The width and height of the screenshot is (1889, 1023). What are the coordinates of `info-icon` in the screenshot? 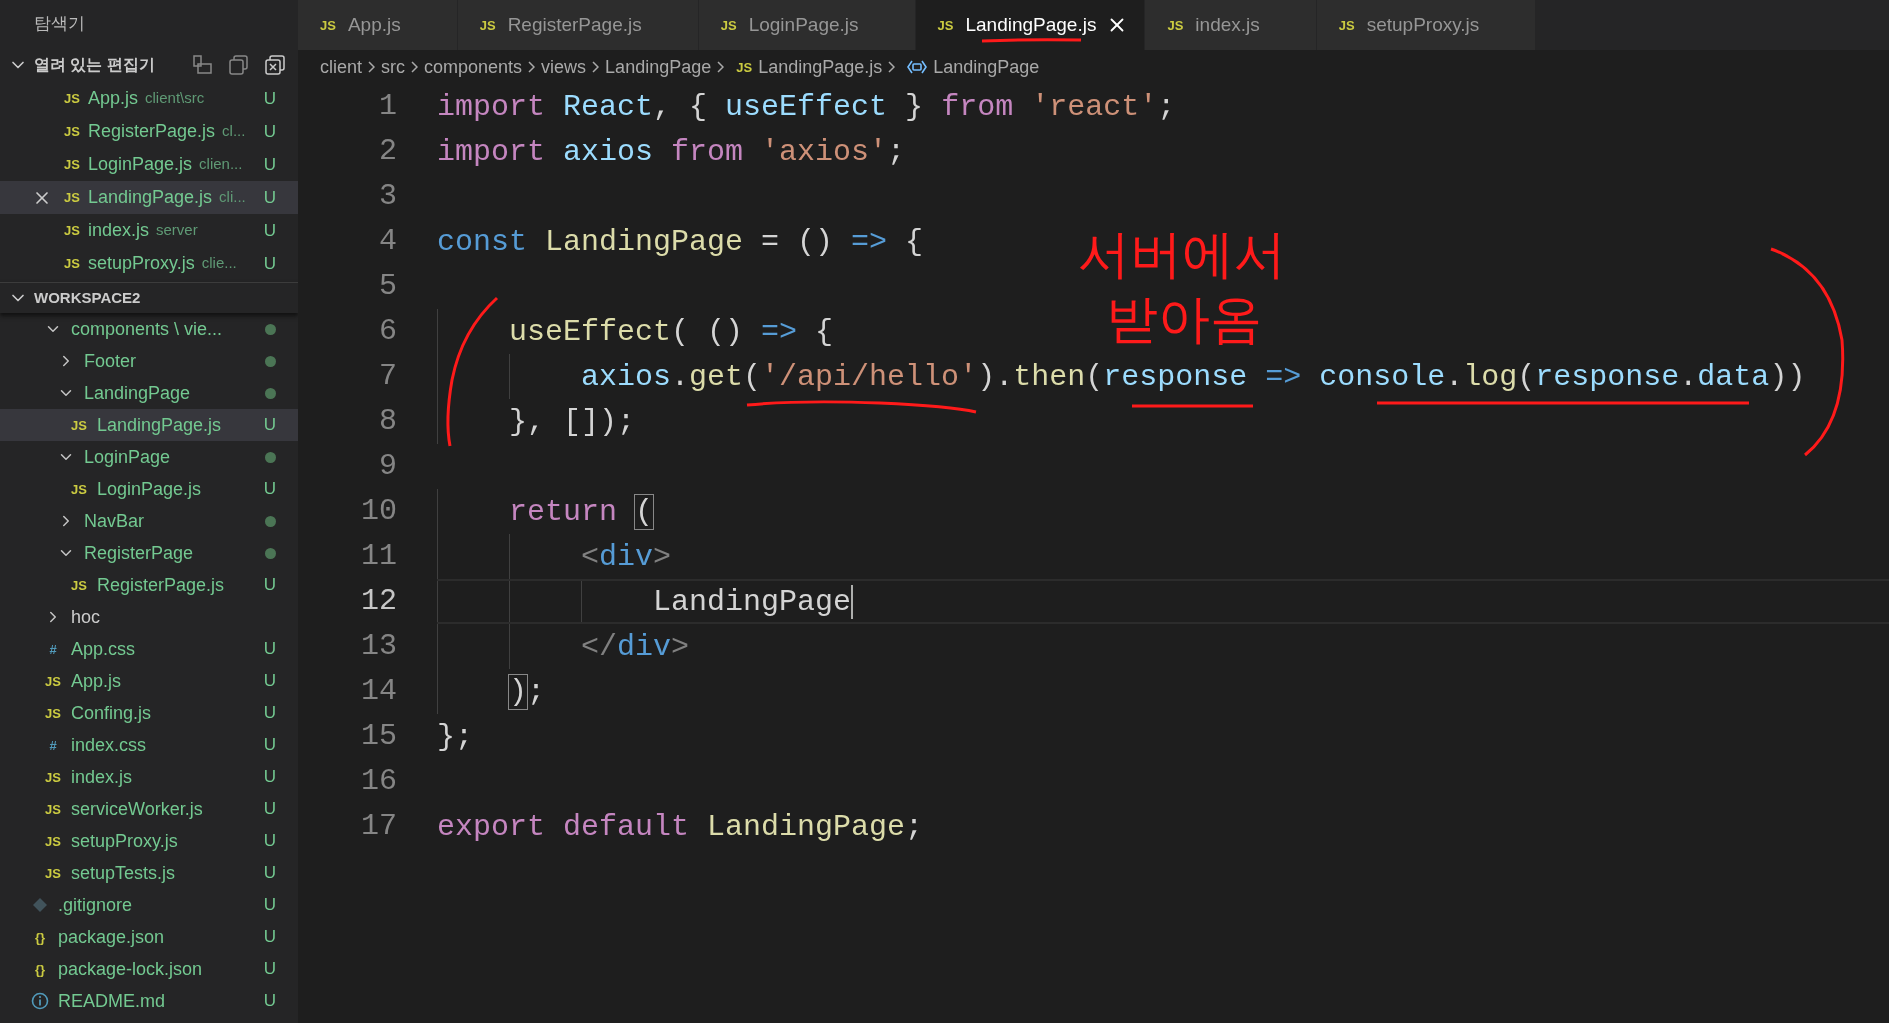 It's located at (40, 1001).